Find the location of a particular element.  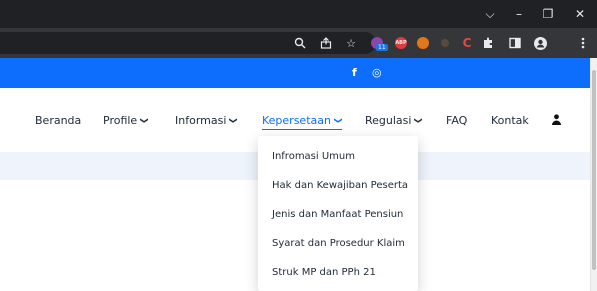

nav-label: Kontak is located at coordinates (510, 120).